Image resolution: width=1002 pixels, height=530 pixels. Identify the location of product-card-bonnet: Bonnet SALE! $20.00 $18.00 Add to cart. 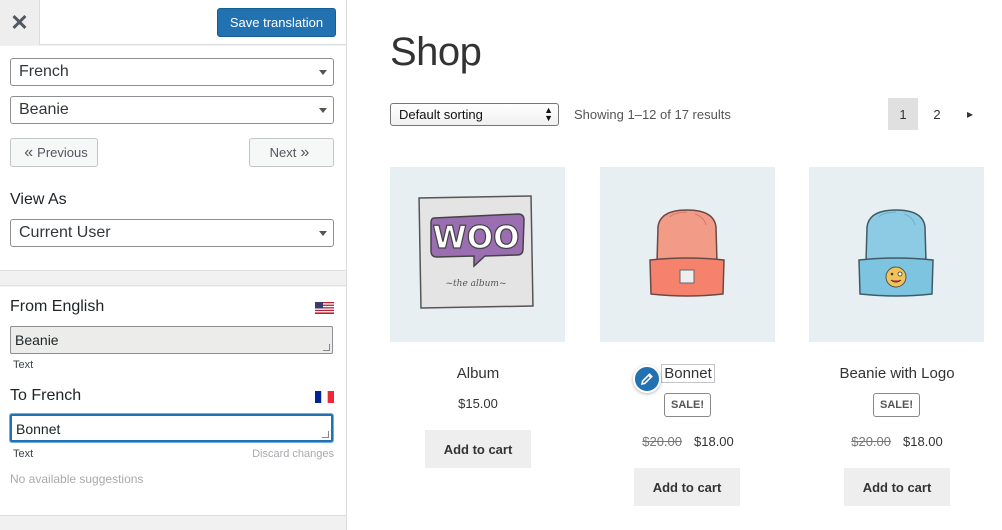
(688, 336).